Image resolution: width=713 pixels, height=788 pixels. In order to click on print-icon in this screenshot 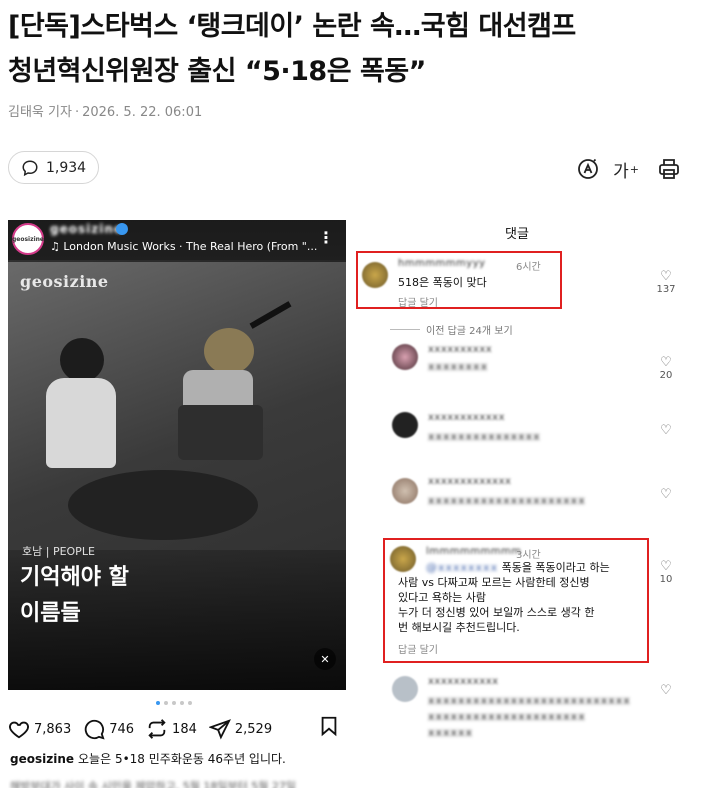, I will do `click(669, 169)`.